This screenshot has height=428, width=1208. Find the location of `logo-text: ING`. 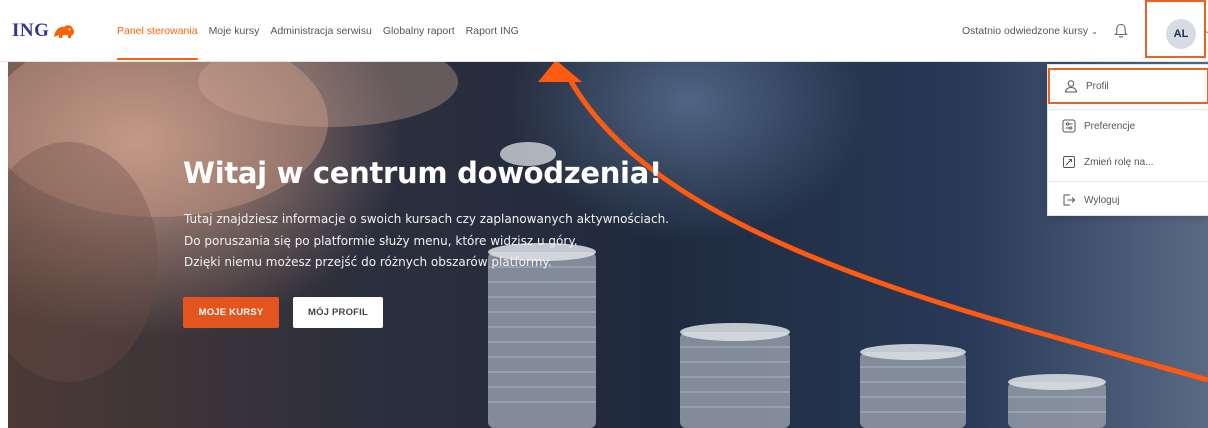

logo-text: ING is located at coordinates (31, 30).